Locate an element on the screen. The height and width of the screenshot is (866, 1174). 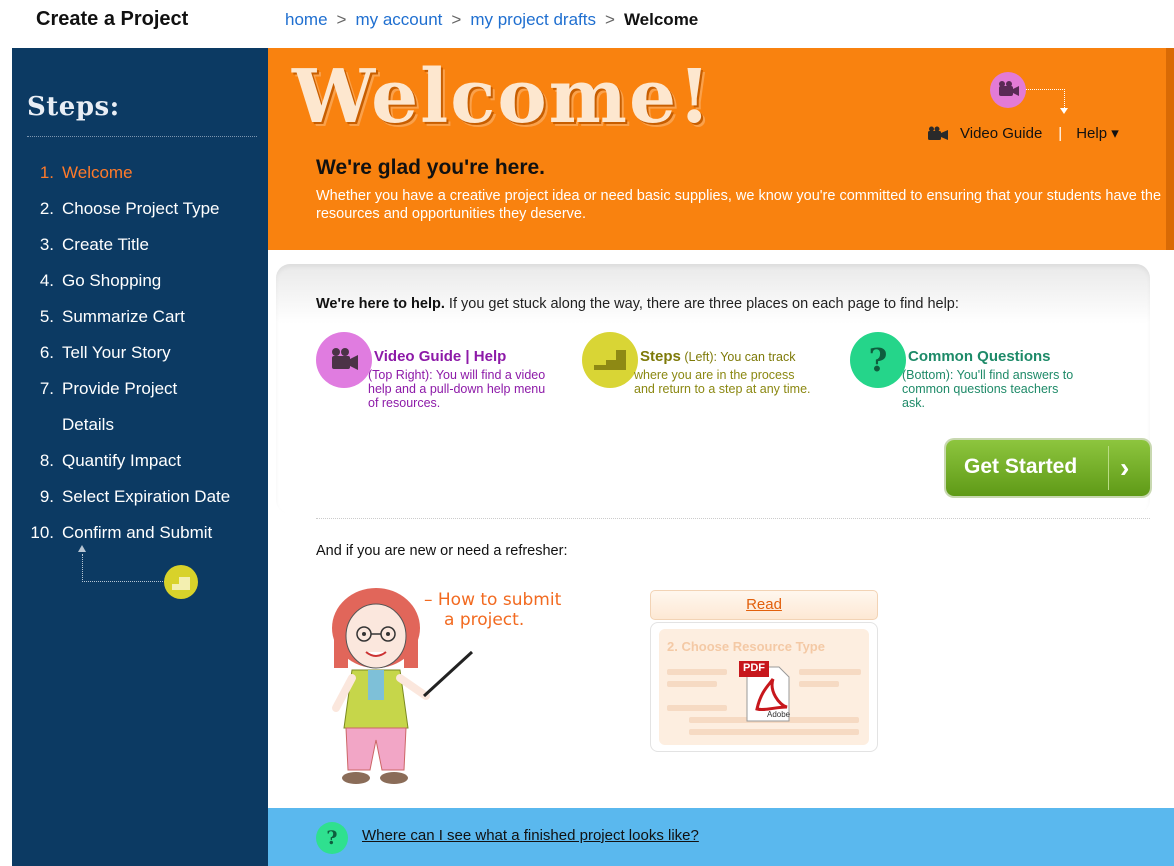
step-number: 2. is located at coordinates (46, 208).